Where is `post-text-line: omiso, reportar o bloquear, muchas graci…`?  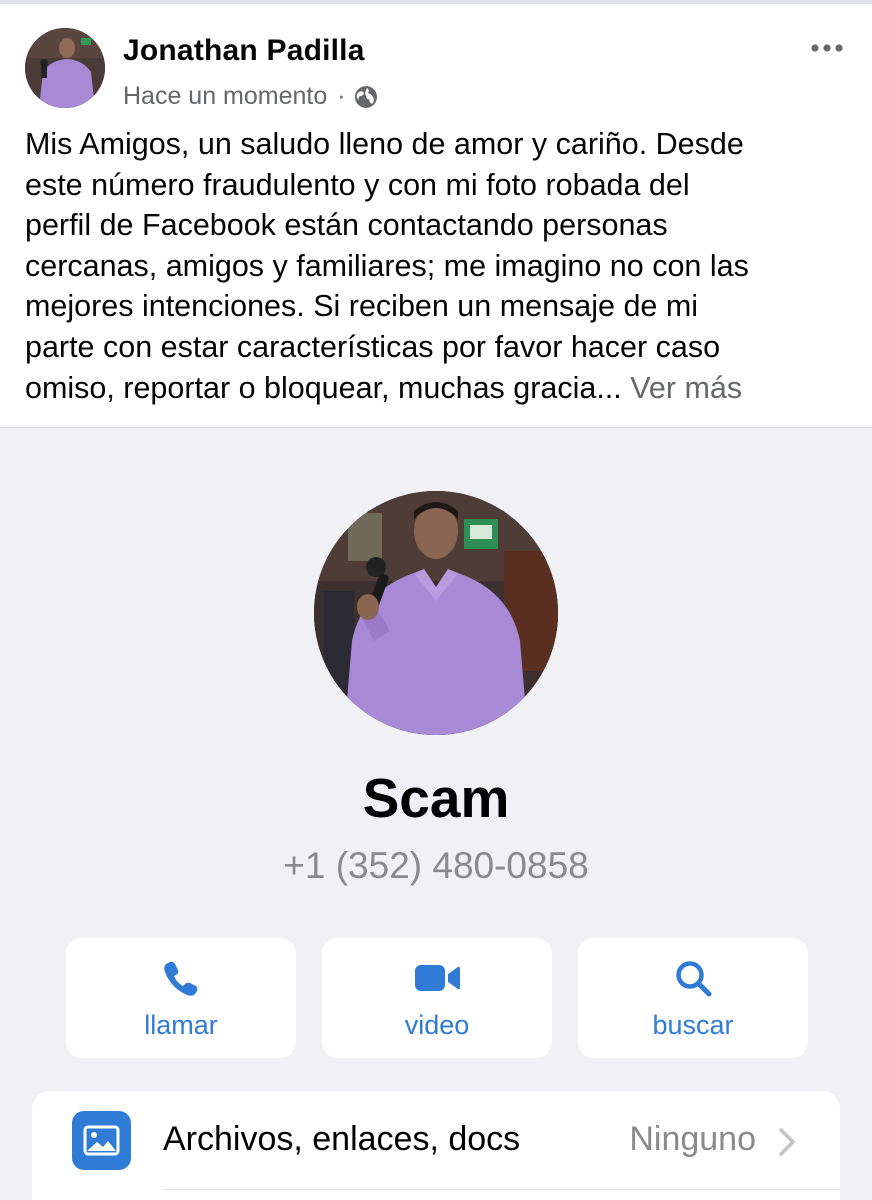 post-text-line: omiso, reportar o bloquear, muchas graci… is located at coordinates (323, 387).